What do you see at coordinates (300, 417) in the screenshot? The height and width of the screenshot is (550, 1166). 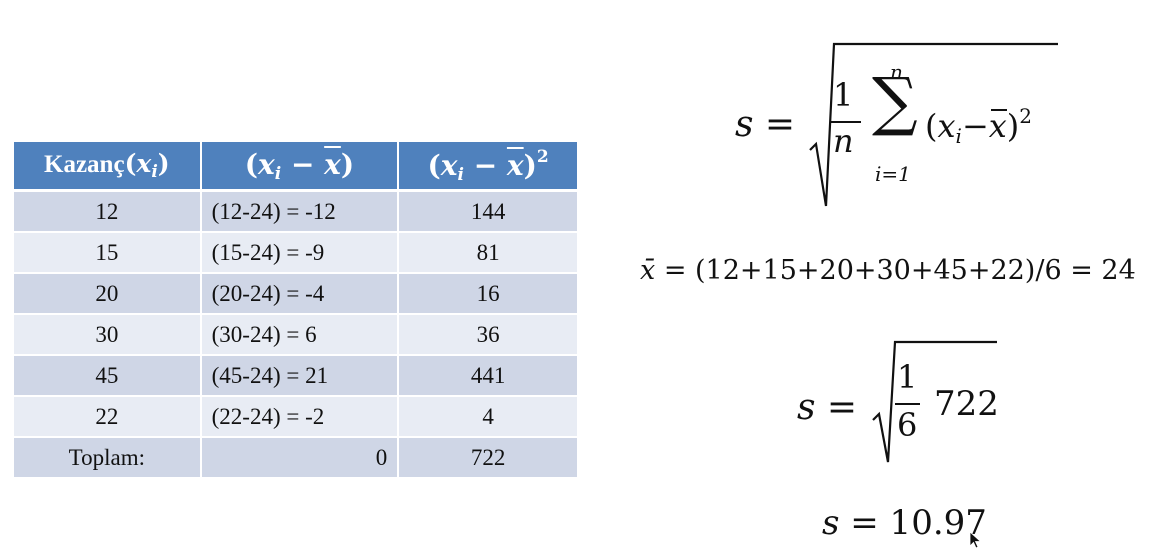 I see `cell-diff: (22-24) = -2` at bounding box center [300, 417].